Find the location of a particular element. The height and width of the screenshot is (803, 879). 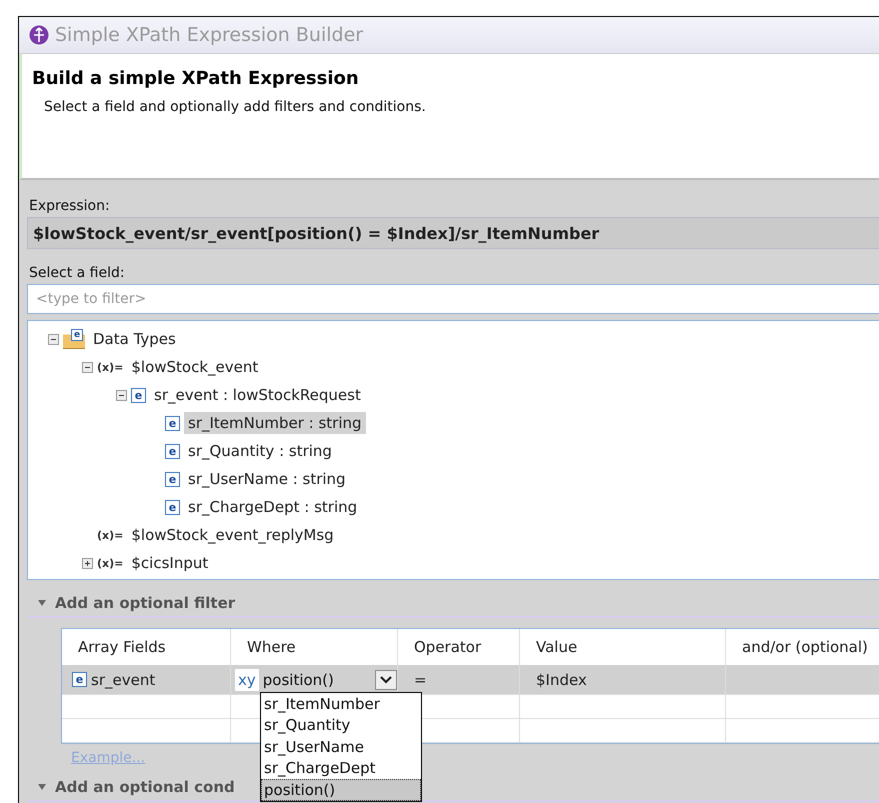

table-cell: $Index is located at coordinates (622, 680).